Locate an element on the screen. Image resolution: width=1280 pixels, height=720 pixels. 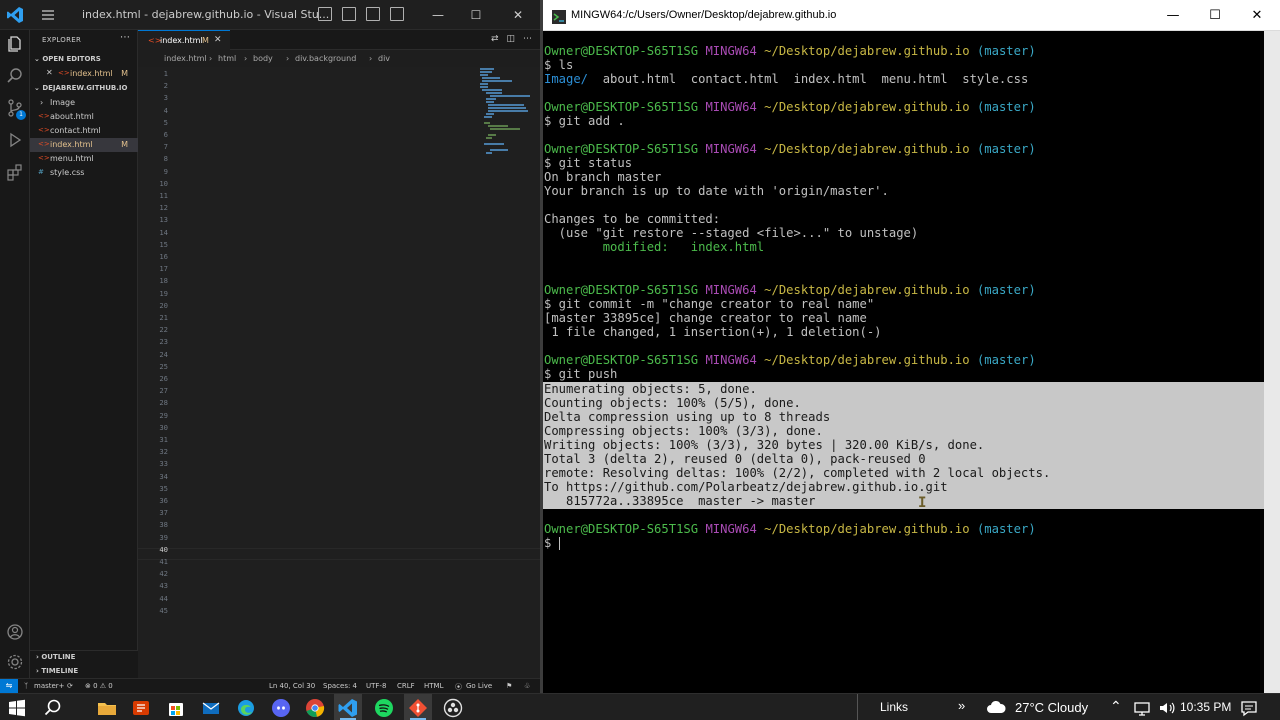
breadcrumb-item: div is located at coordinates (384, 58).